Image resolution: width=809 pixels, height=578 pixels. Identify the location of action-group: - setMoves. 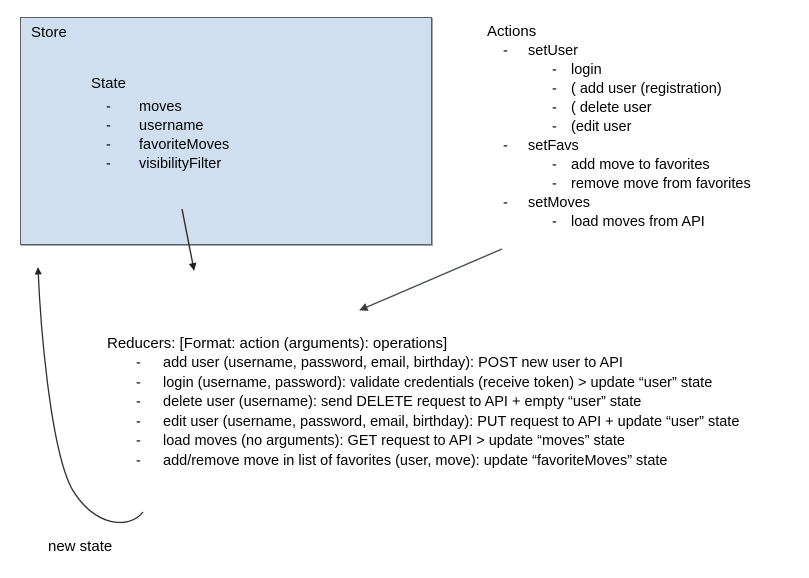
(647, 203).